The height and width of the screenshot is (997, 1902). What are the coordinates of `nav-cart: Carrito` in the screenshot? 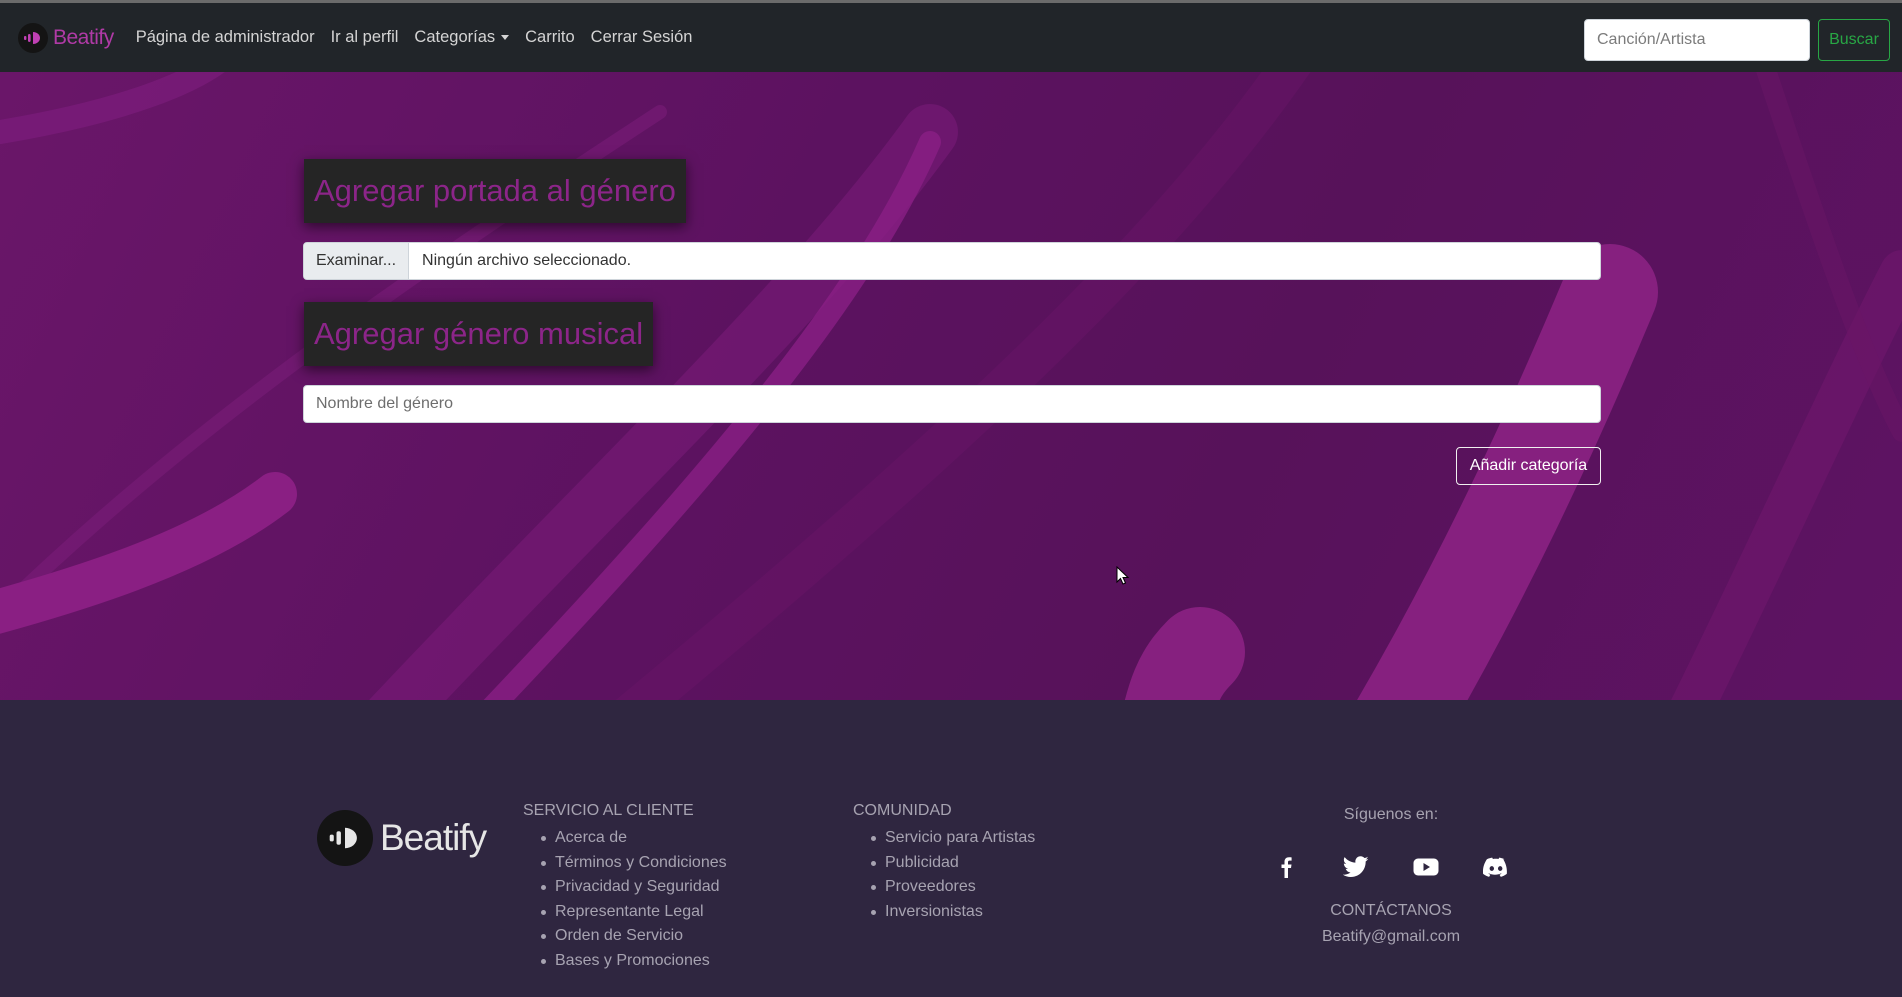 It's located at (550, 37).